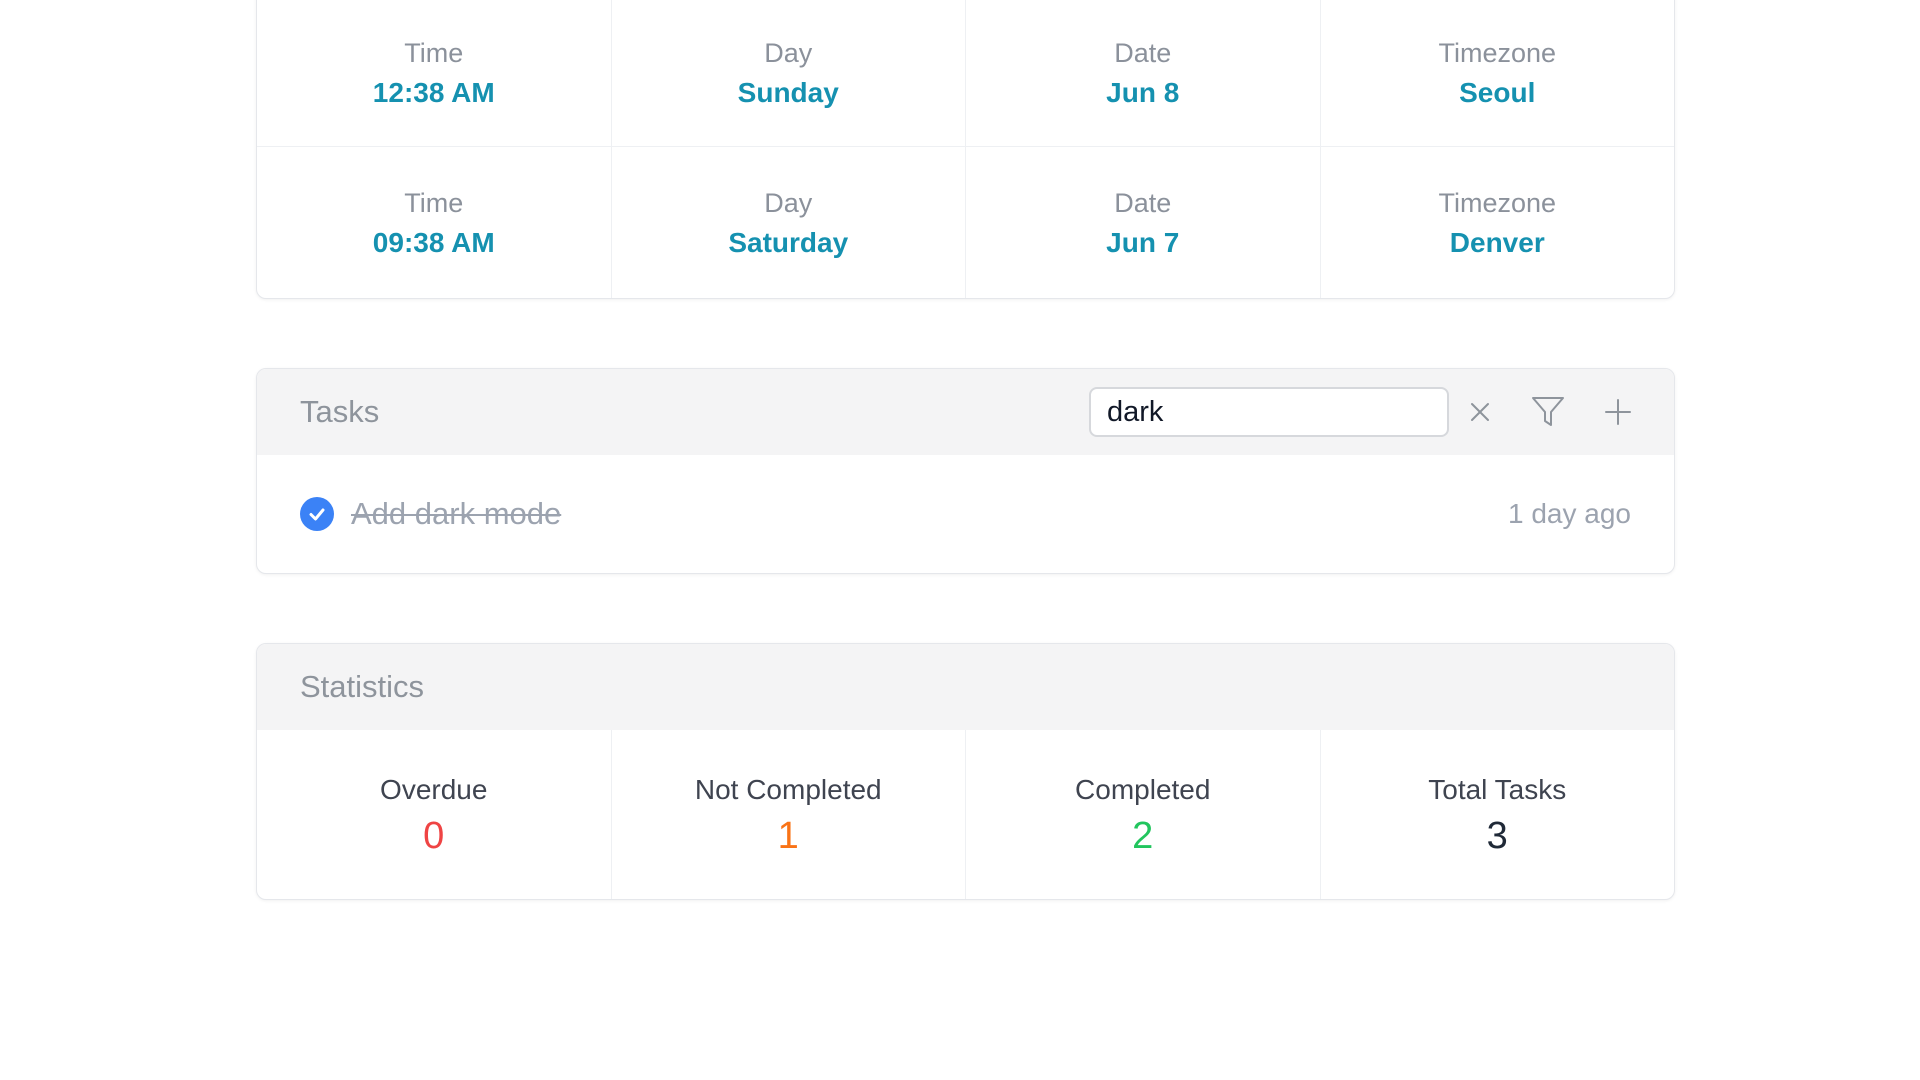 The height and width of the screenshot is (1080, 1920). Describe the element at coordinates (1269, 412) in the screenshot. I see `task-search-input` at that location.